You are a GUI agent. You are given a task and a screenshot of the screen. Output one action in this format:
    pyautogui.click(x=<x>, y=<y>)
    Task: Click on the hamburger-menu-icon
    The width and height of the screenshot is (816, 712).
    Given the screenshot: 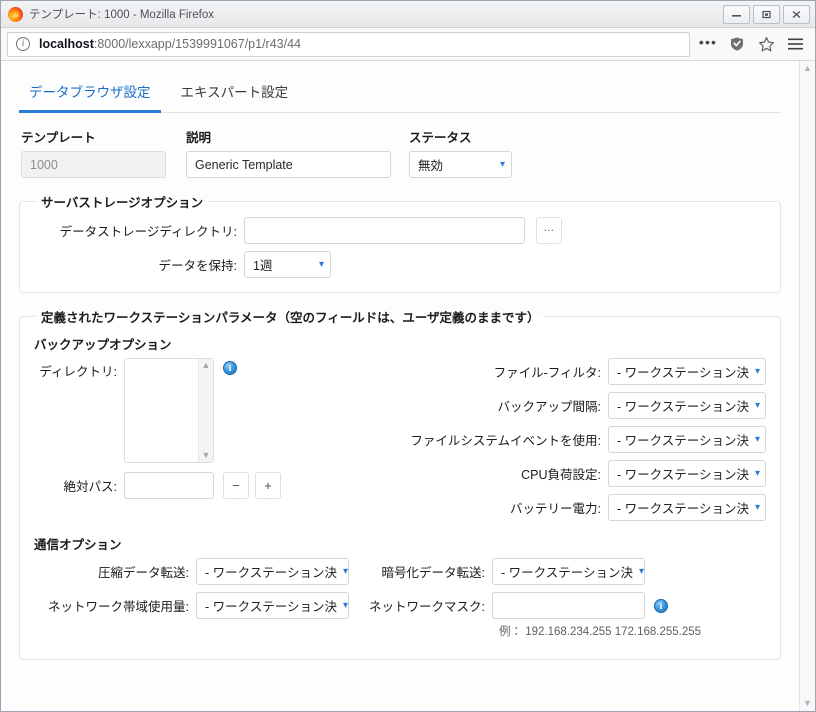 What is the action you would take?
    pyautogui.click(x=795, y=44)
    